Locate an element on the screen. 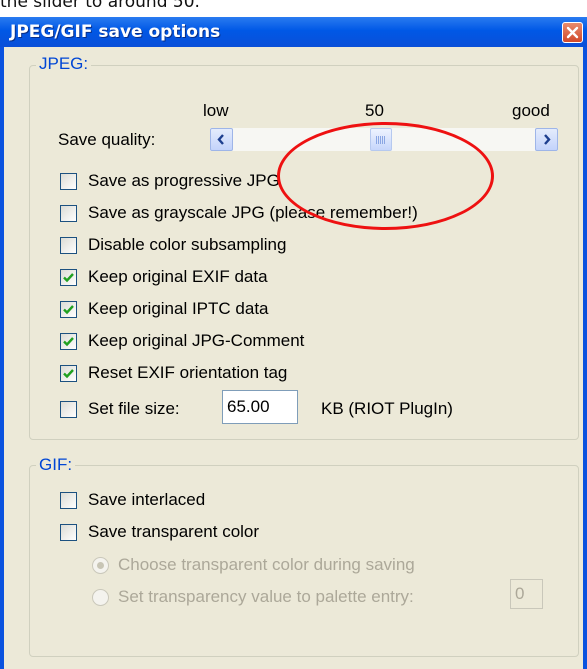 The width and height of the screenshot is (587, 669). keep-exif-label: Keep original EXIF data is located at coordinates (178, 277).